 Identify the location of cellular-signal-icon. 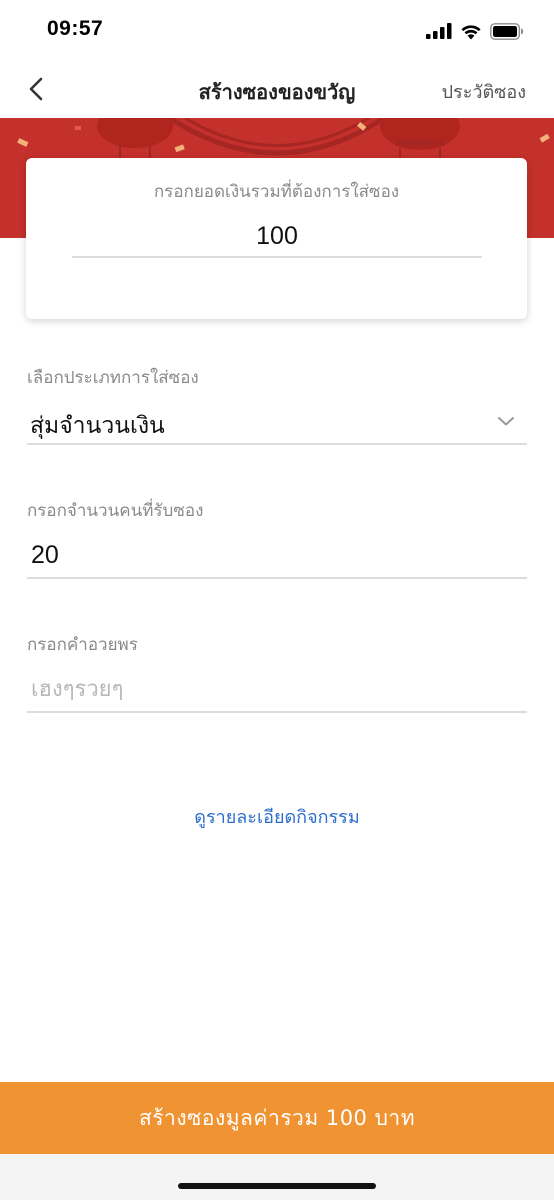
(439, 31).